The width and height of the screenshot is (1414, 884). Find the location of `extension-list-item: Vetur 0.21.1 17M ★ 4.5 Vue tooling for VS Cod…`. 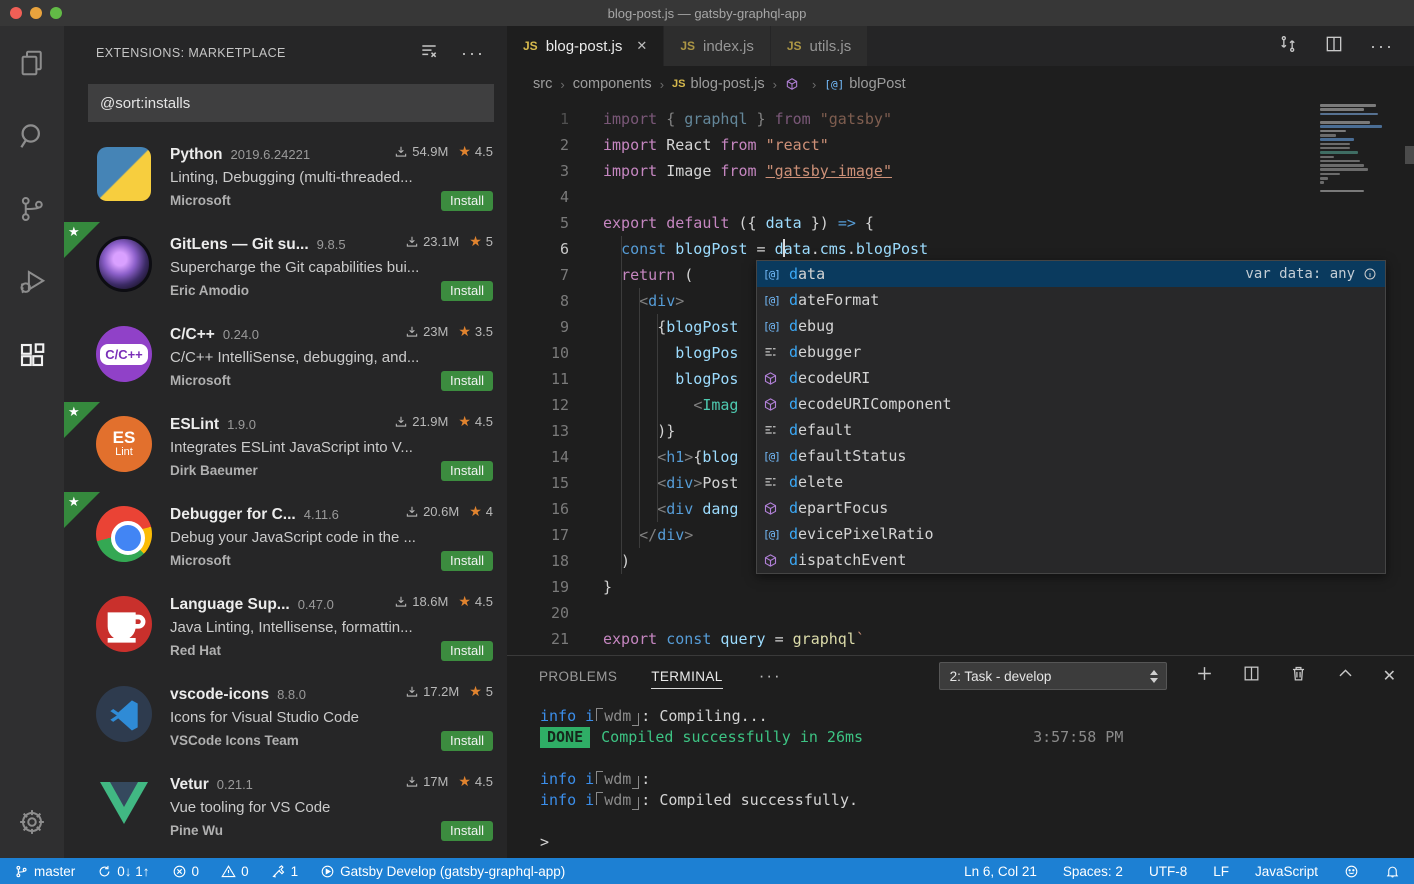

extension-list-item: Vetur 0.21.1 17M ★ 4.5 Vue tooling for VS Cod… is located at coordinates (285, 807).